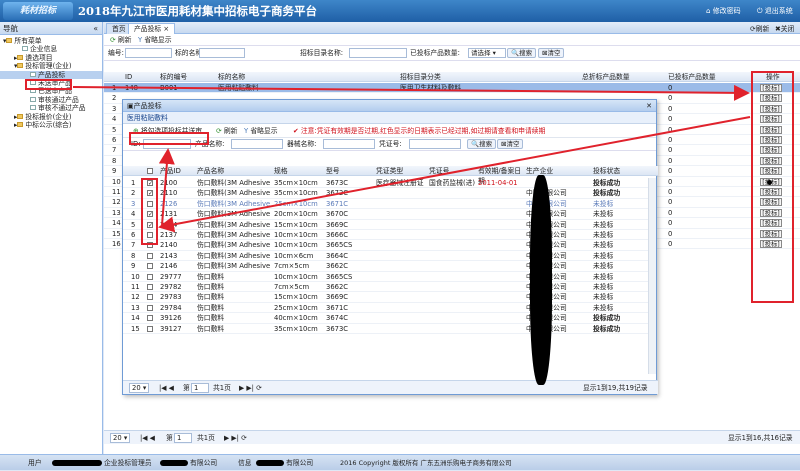 This screenshot has height=471, width=800. I want to click on redacted-info, so click(270, 463).